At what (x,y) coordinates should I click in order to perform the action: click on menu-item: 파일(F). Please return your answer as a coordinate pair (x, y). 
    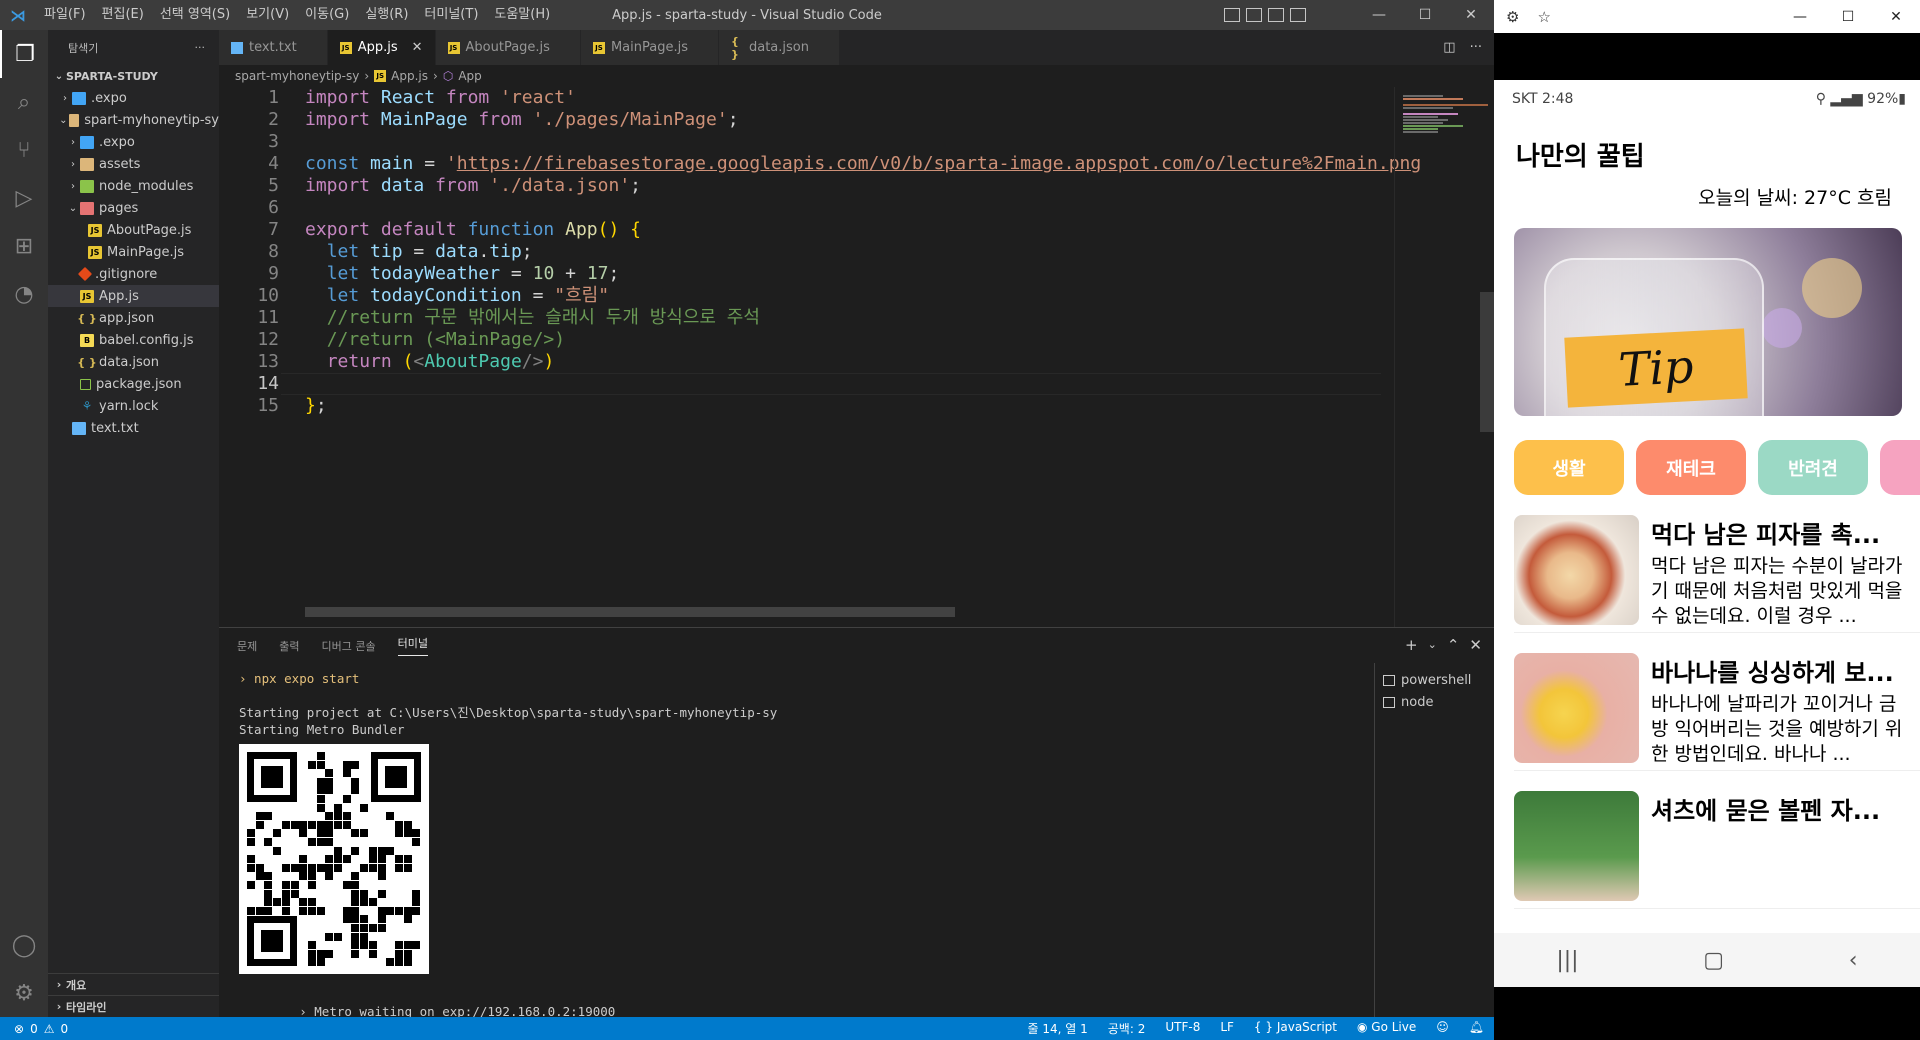
    Looking at the image, I should click on (65, 15).